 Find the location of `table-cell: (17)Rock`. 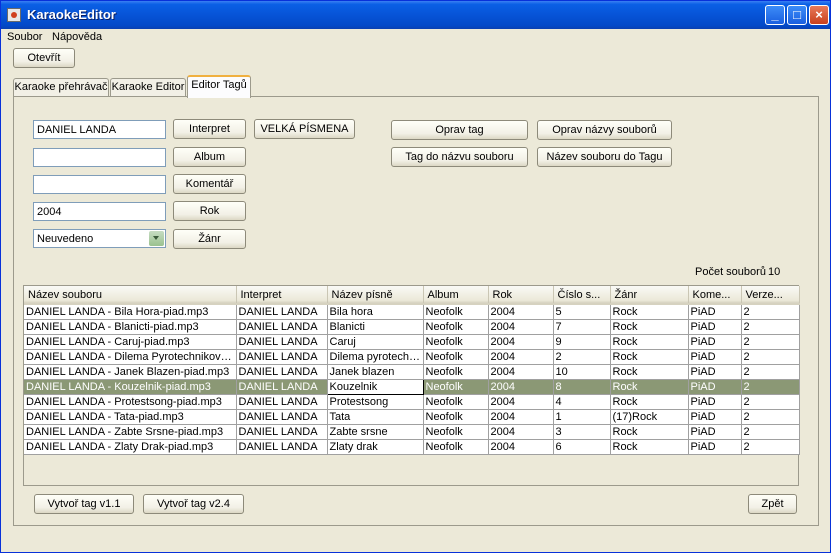

table-cell: (17)Rock is located at coordinates (649, 417).